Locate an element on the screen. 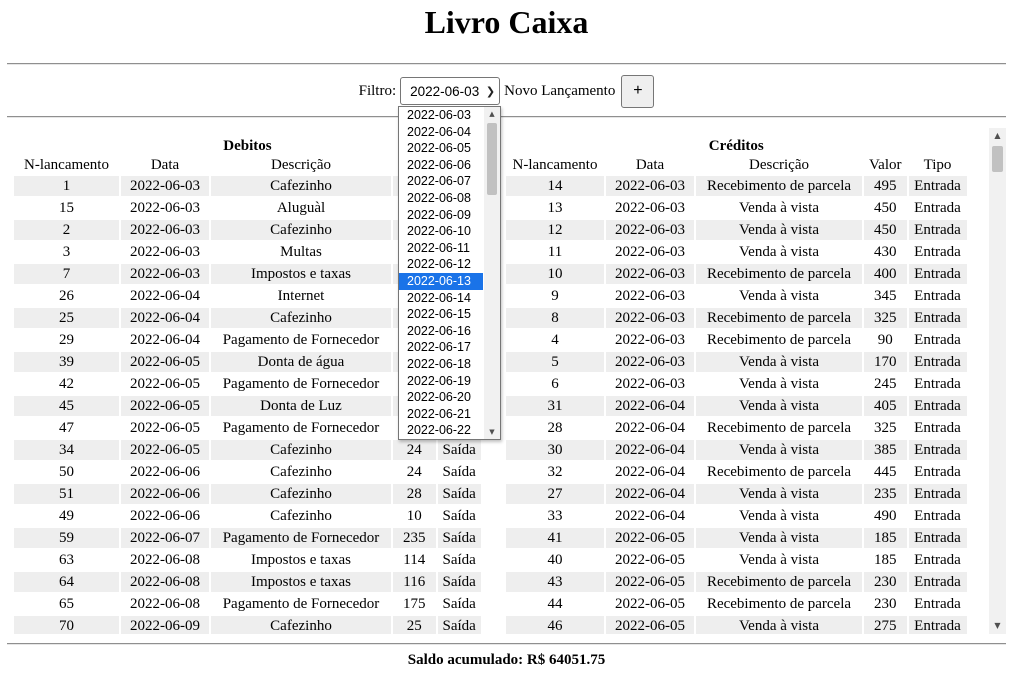  debit-cell: 64 is located at coordinates (66, 582).